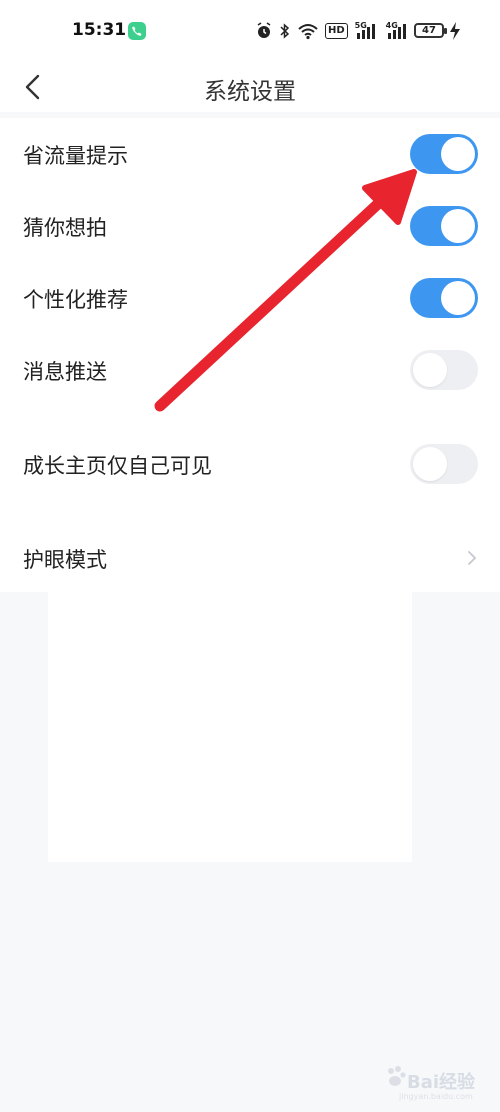 This screenshot has width=500, height=1112. What do you see at coordinates (65, 372) in the screenshot?
I see `setting-label: 消息推送` at bounding box center [65, 372].